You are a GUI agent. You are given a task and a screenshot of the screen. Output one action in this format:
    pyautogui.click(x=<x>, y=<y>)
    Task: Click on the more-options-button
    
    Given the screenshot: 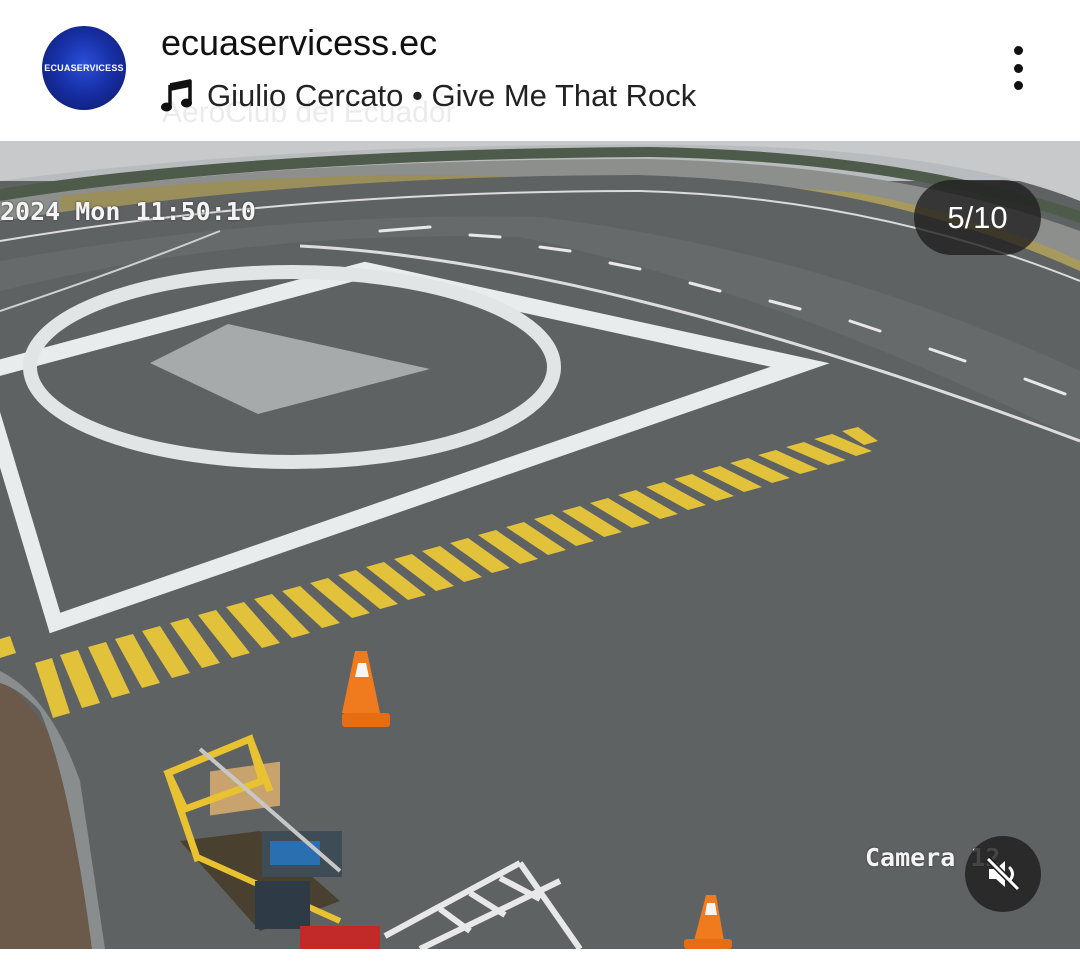 What is the action you would take?
    pyautogui.click(x=1018, y=68)
    